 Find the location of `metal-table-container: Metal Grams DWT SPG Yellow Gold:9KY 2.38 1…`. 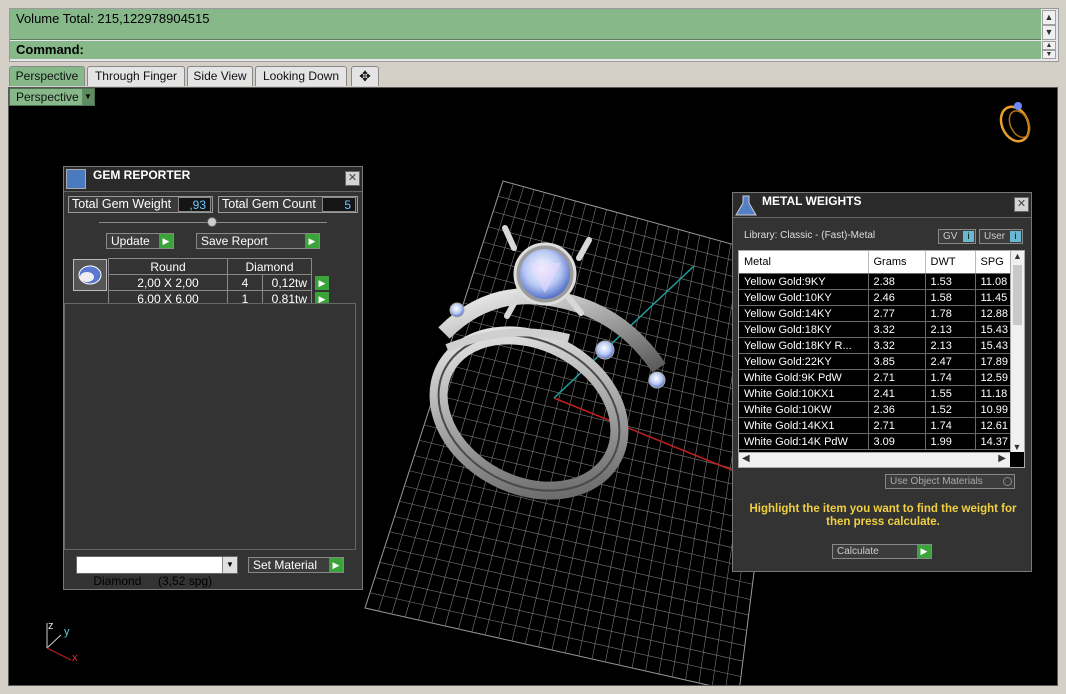

metal-table-container: Metal Grams DWT SPG Yellow Gold:9KY 2.38 1… is located at coordinates (881, 359).